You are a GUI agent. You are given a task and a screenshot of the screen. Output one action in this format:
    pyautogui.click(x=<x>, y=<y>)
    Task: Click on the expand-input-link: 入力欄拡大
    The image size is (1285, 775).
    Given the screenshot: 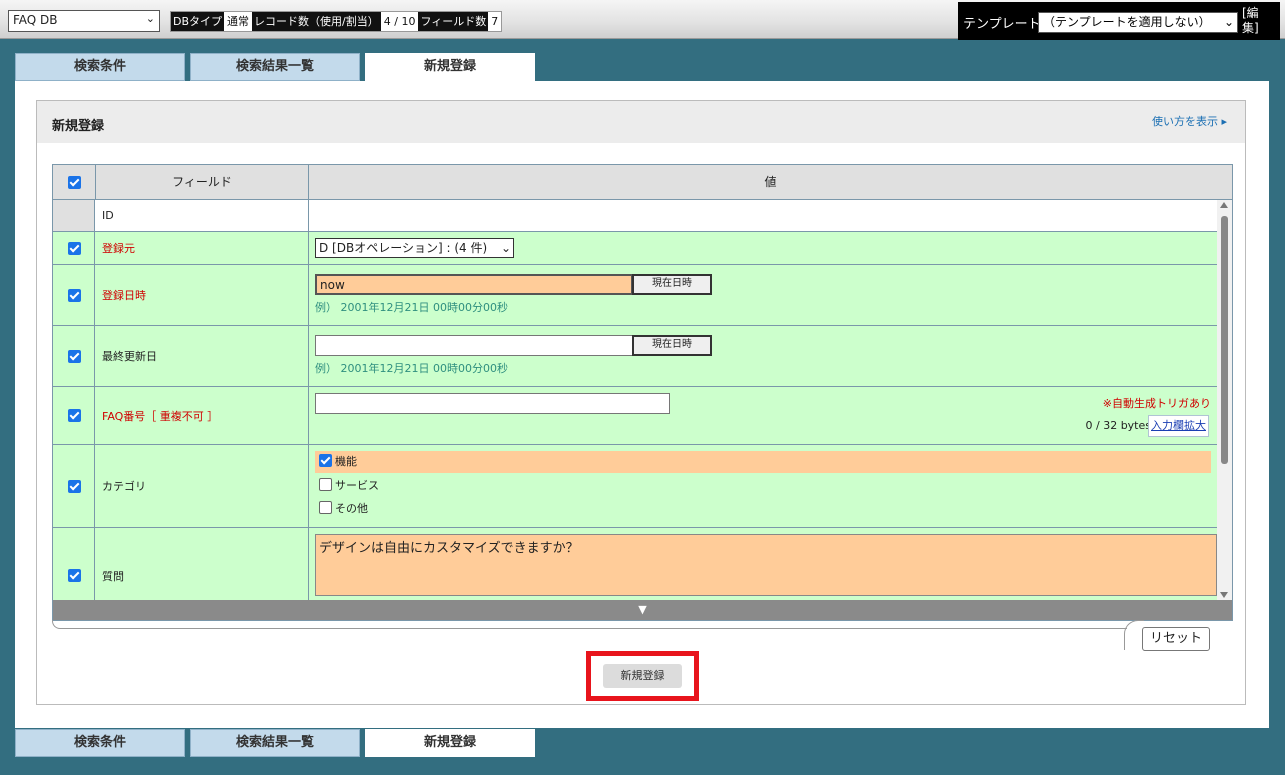 What is the action you would take?
    pyautogui.click(x=1178, y=426)
    